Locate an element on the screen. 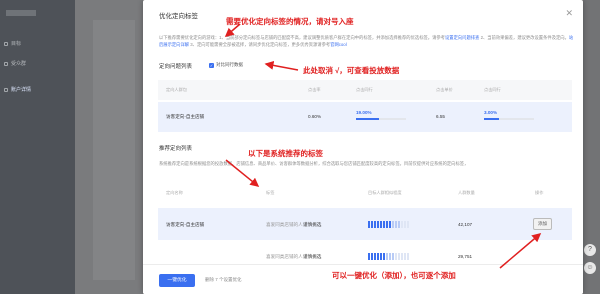 Image resolution: width=600 pixels, height=294 pixels. table-row: 访客定向-自主店铺 喜爱同类店铺的人 谨慎挑选 42,107 添加 is located at coordinates (365, 224).